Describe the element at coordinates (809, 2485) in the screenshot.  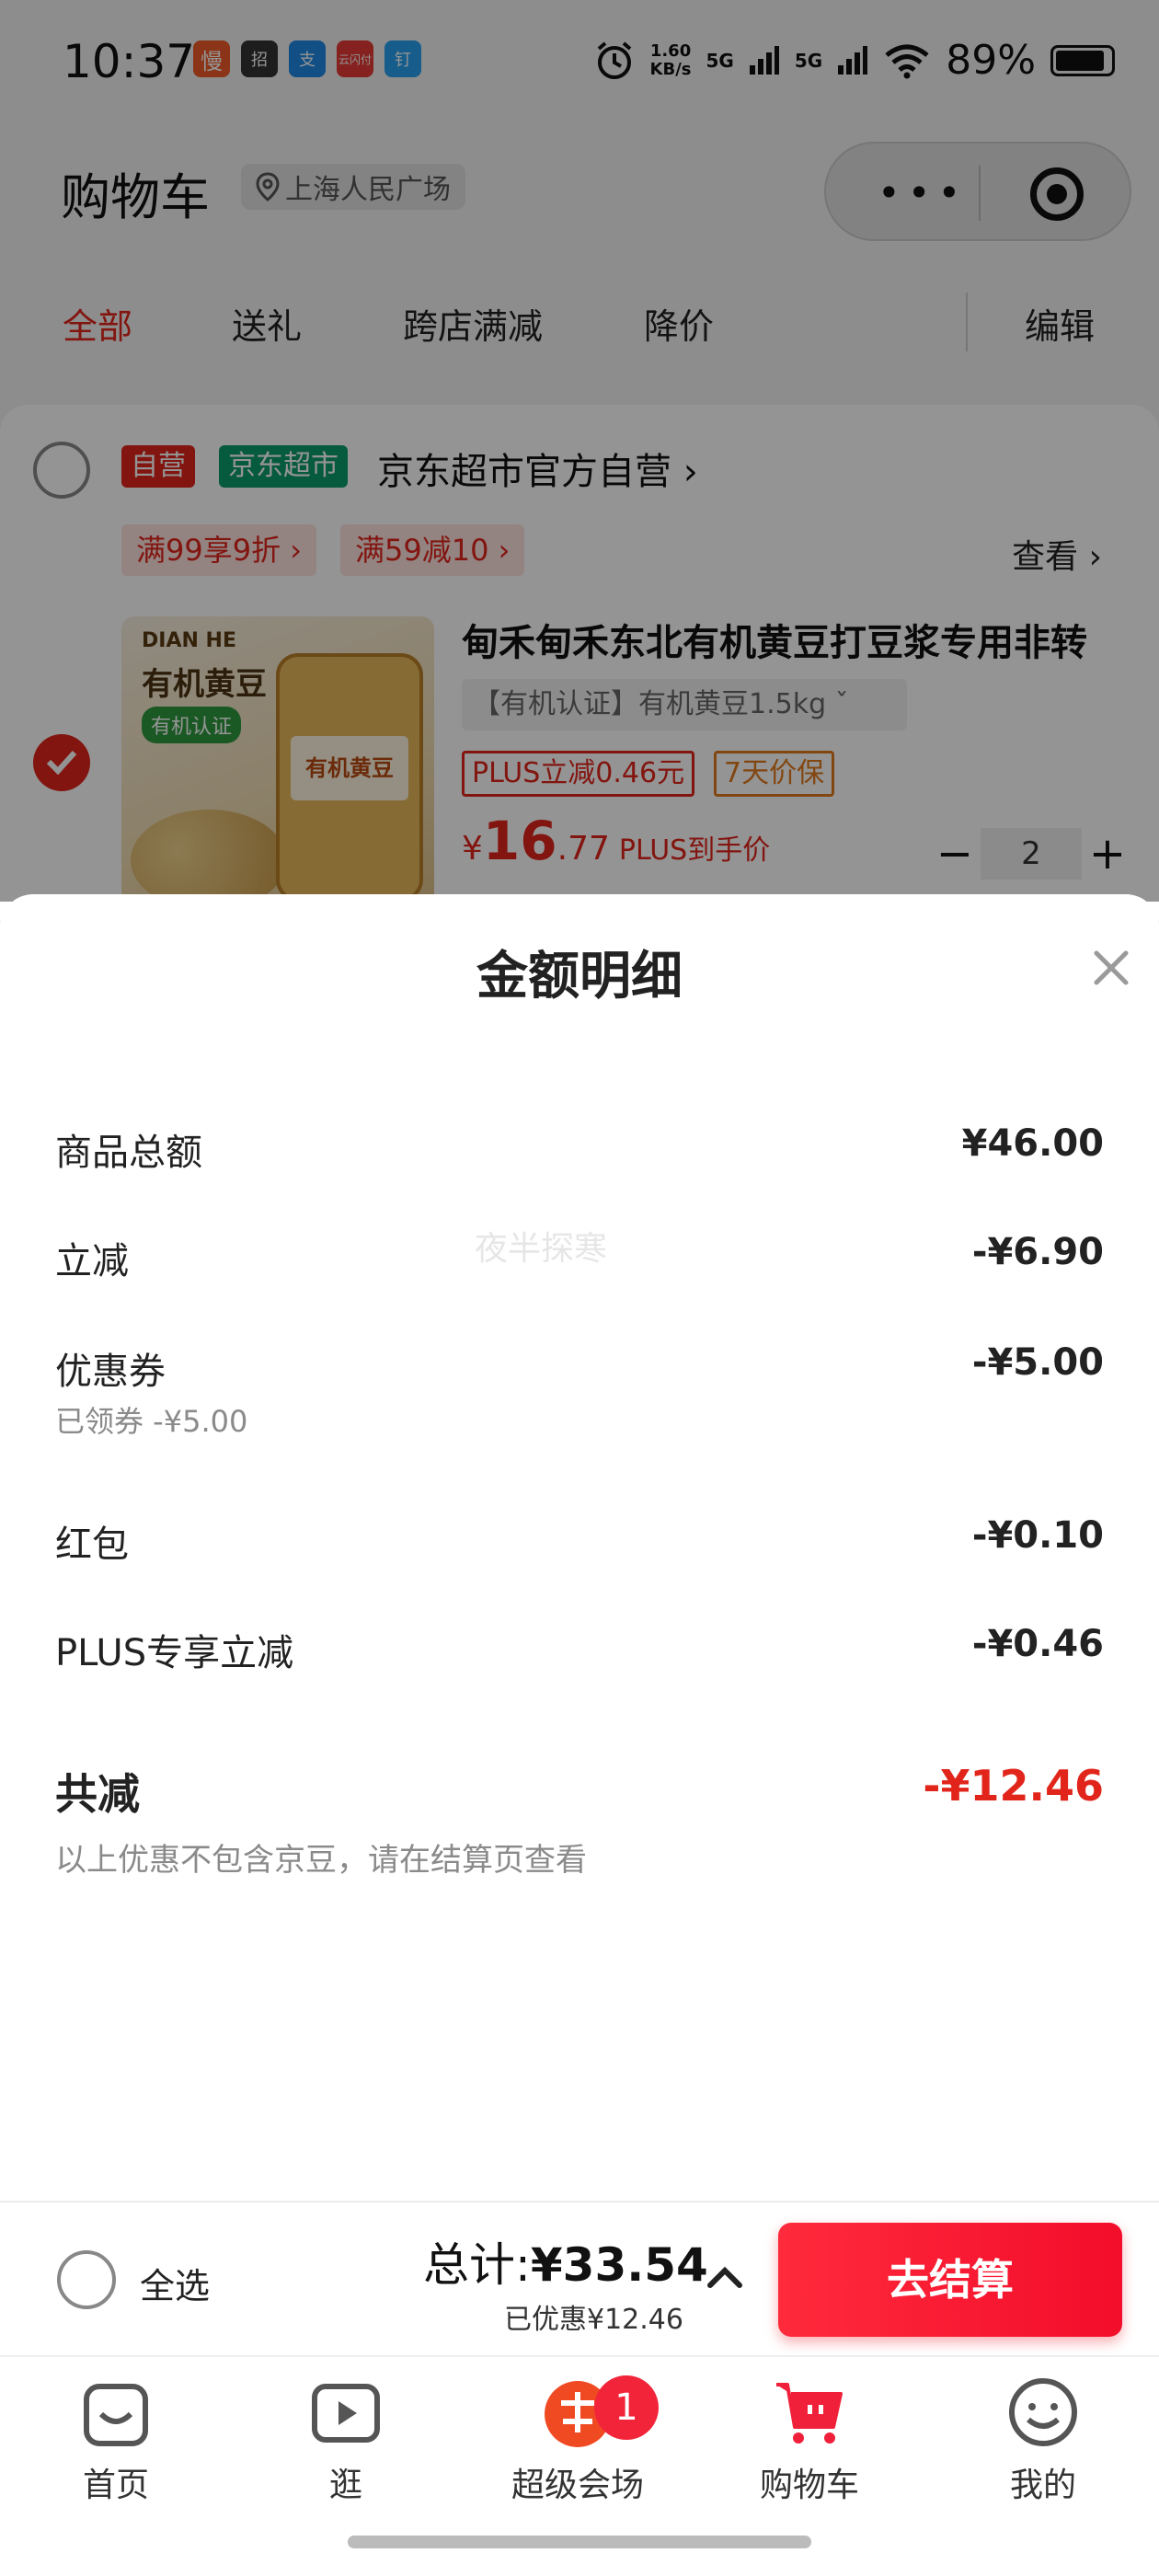
I see `nav-label: 购物车` at that location.